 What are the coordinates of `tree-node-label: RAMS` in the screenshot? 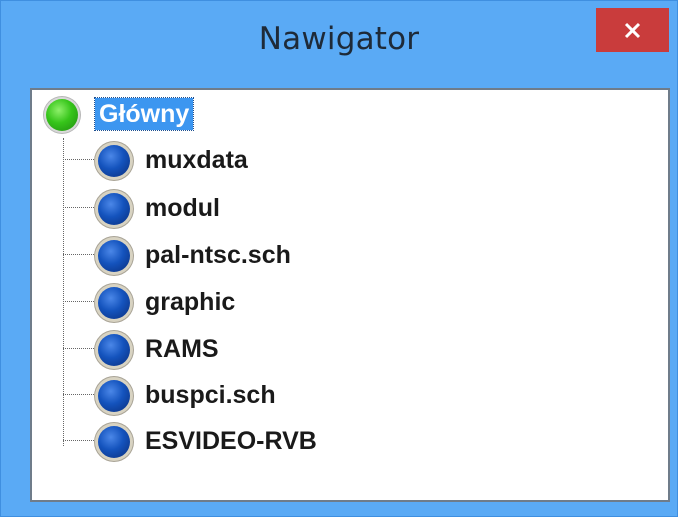 It's located at (182, 349).